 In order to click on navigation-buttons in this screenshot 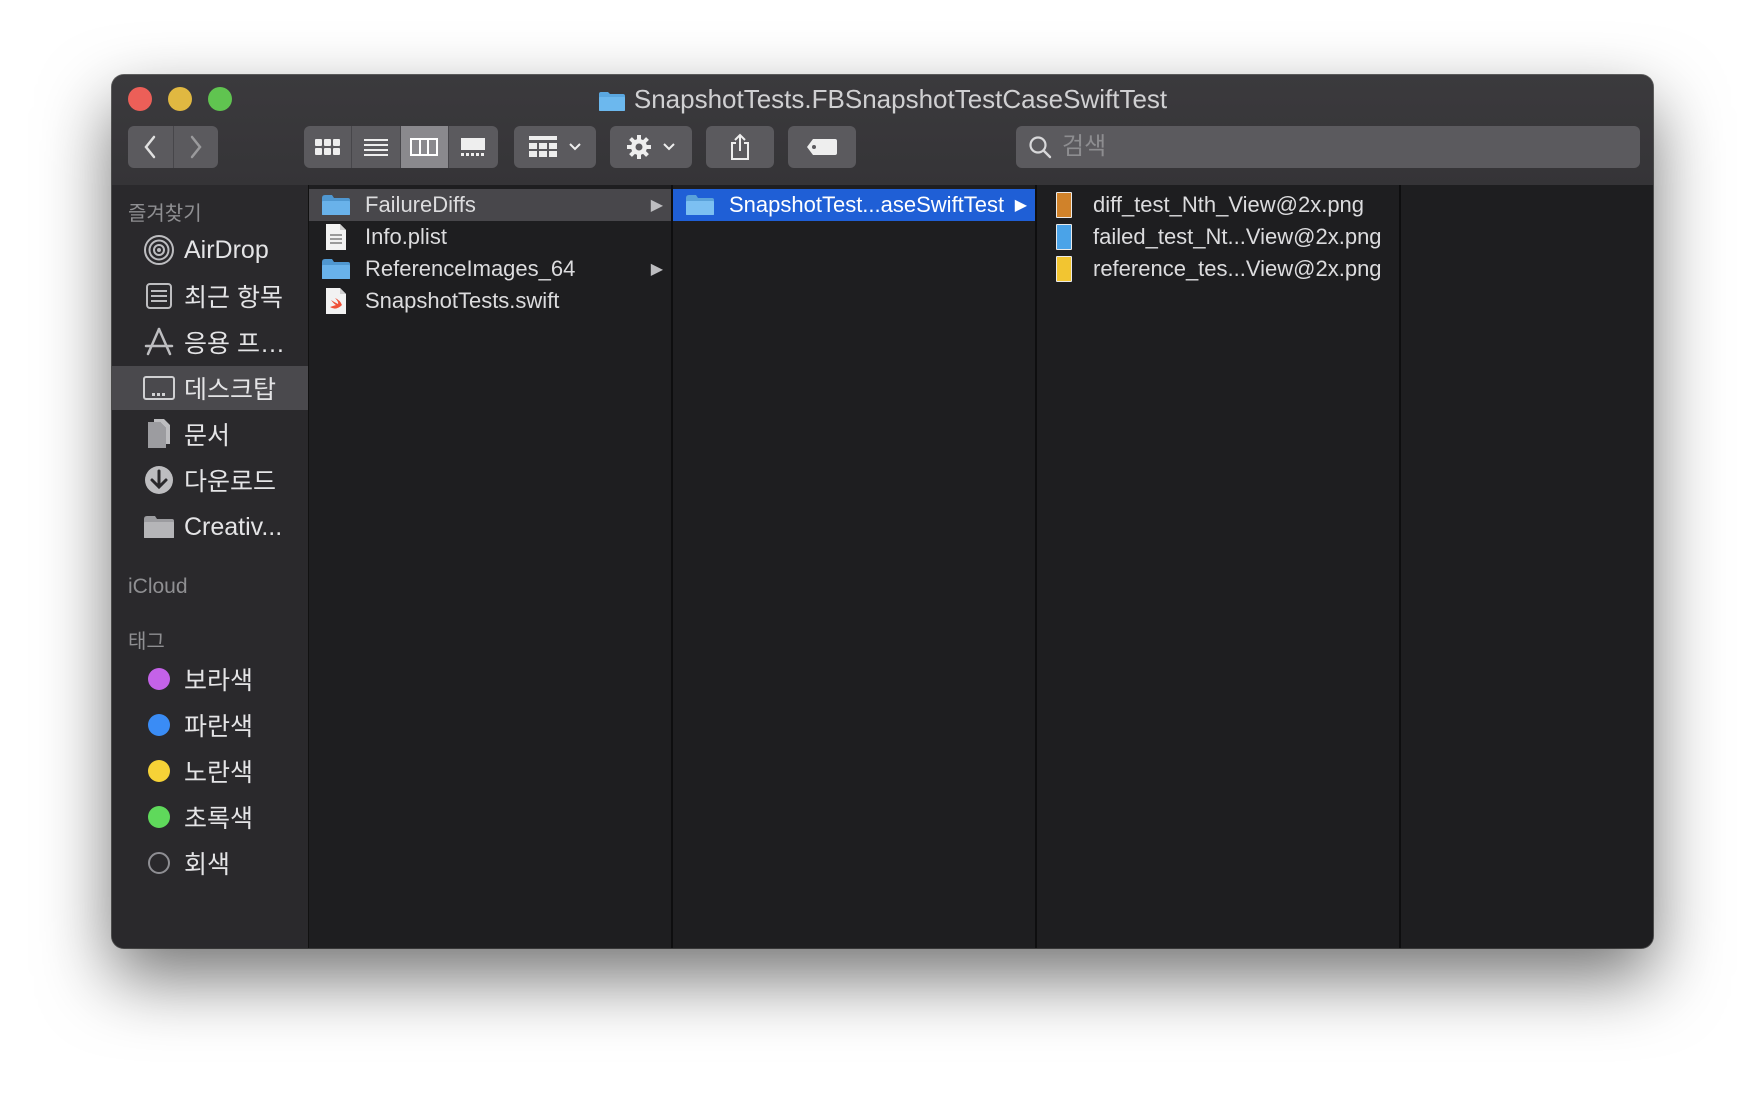, I will do `click(173, 147)`.